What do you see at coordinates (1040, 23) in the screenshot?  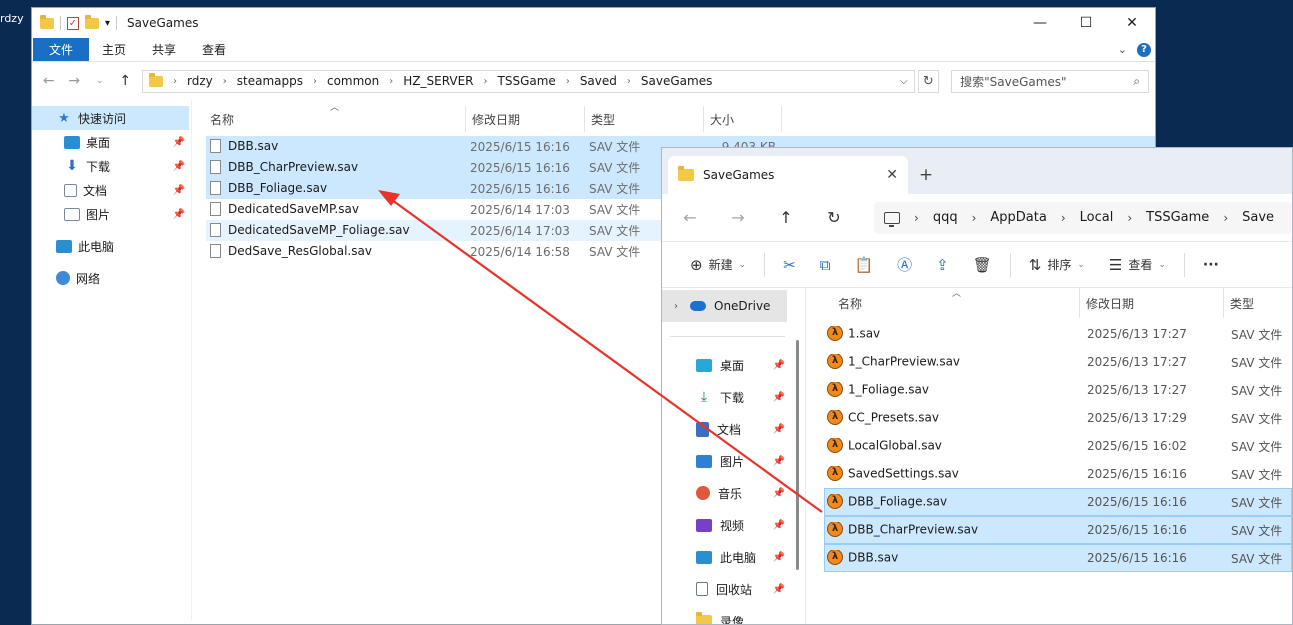 I see `minimize-button: —` at bounding box center [1040, 23].